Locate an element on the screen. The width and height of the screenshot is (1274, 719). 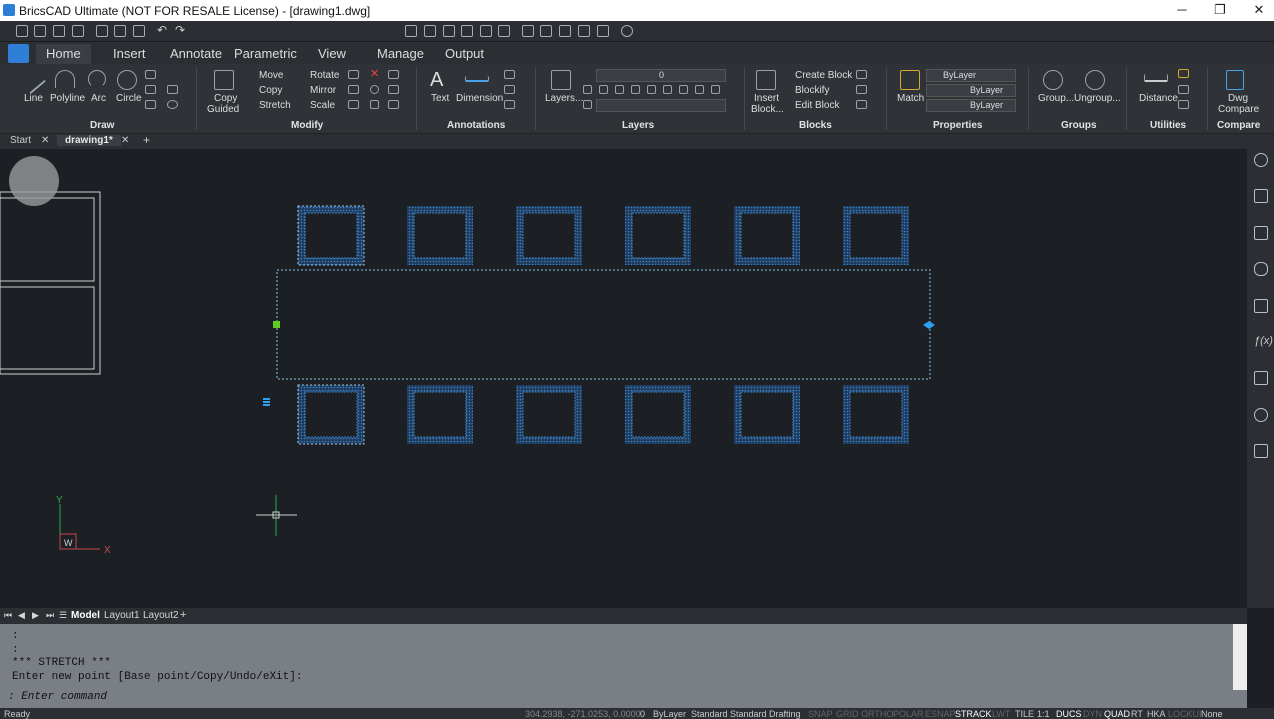
undo-icon: ↶ is located at coordinates (163, 30).